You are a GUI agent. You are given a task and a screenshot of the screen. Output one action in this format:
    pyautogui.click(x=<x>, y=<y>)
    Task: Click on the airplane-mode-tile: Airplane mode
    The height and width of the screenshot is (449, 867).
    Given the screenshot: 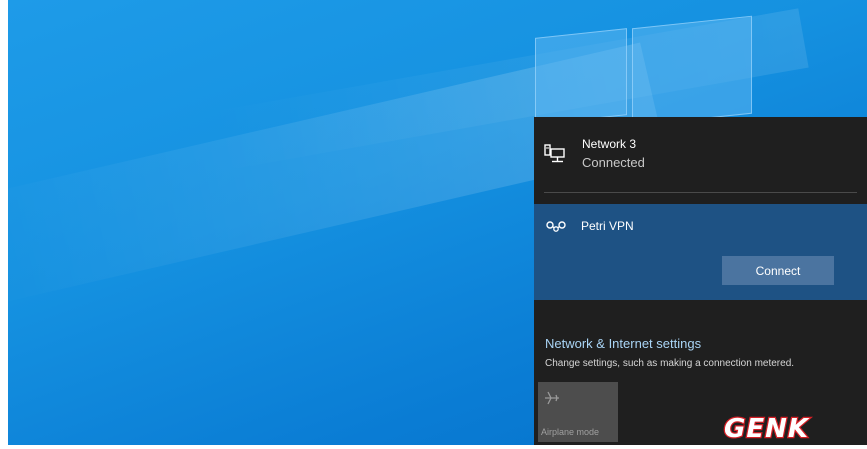 What is the action you would take?
    pyautogui.click(x=578, y=412)
    